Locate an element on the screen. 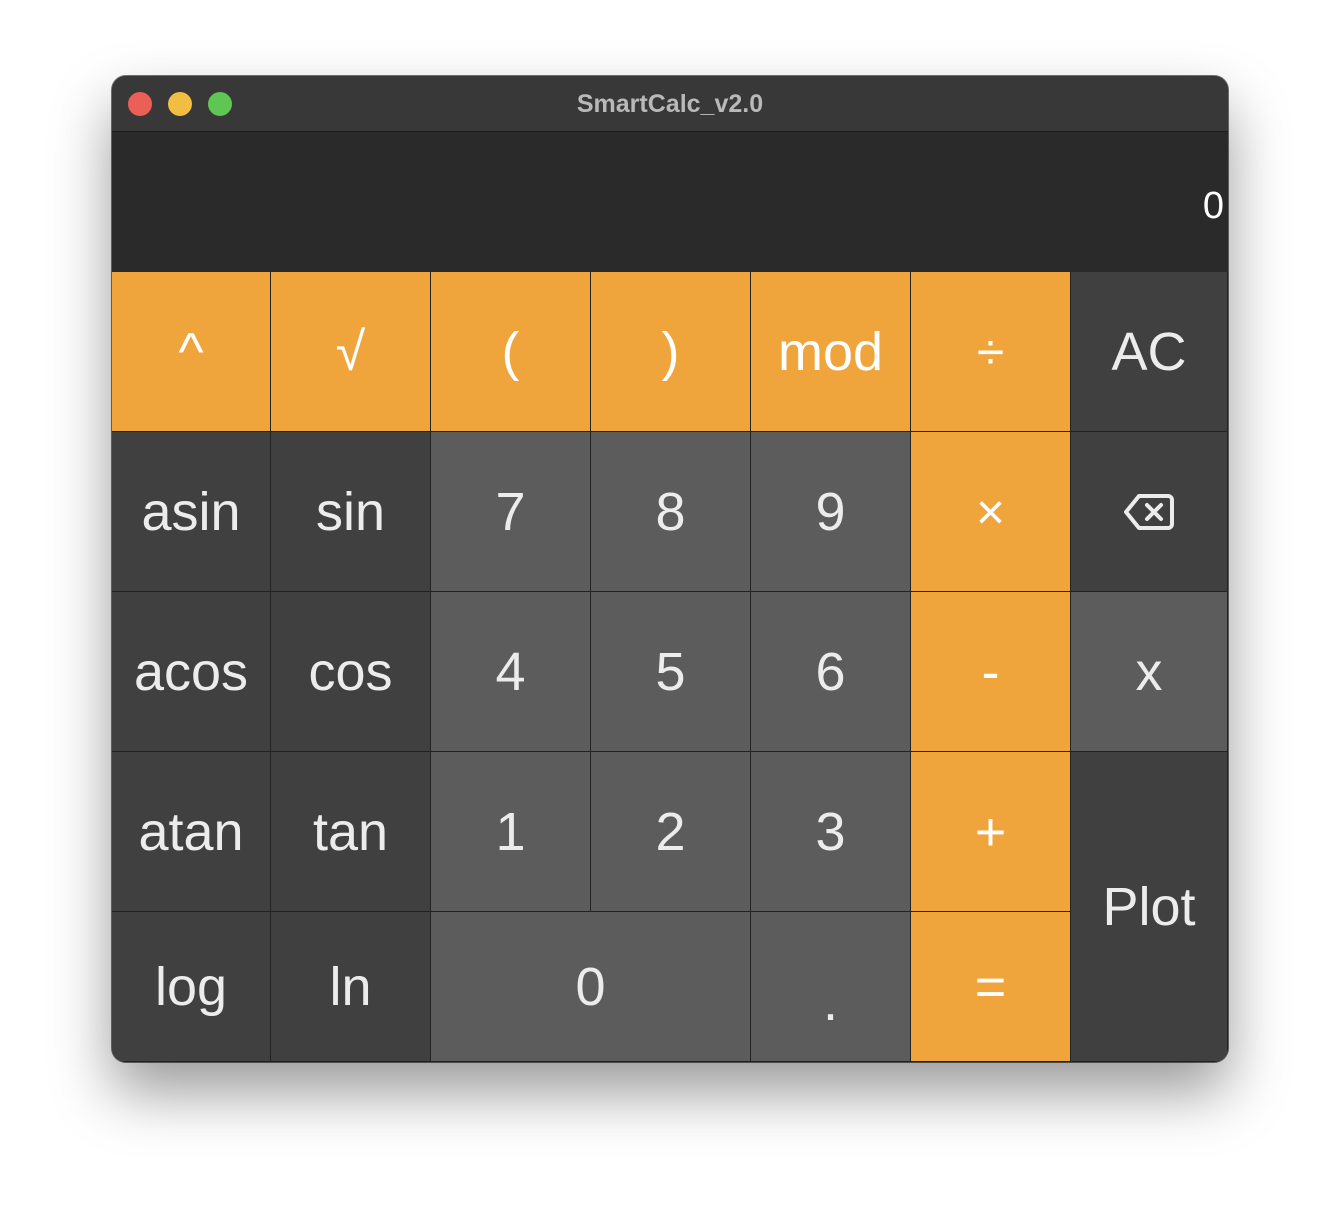 The height and width of the screenshot is (1210, 1340). power-label: ^ is located at coordinates (191, 351).